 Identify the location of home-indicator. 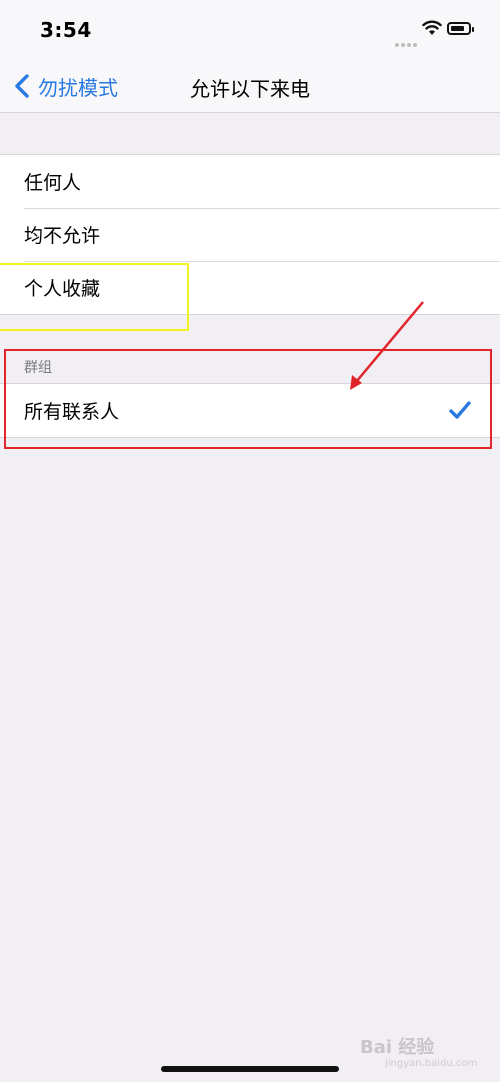
(250, 1069).